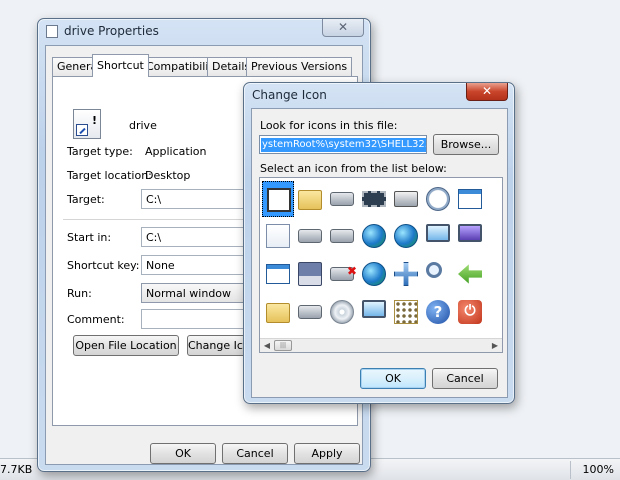 The height and width of the screenshot is (480, 620). I want to click on clock-document-icon, so click(438, 199).